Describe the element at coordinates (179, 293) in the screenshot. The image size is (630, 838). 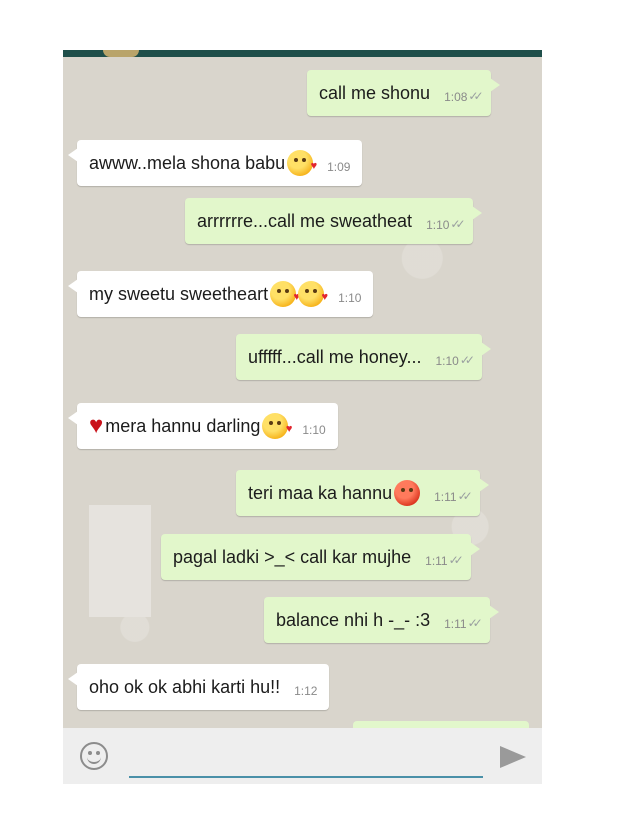
I see `message-text: my sweetu sweetheart` at that location.